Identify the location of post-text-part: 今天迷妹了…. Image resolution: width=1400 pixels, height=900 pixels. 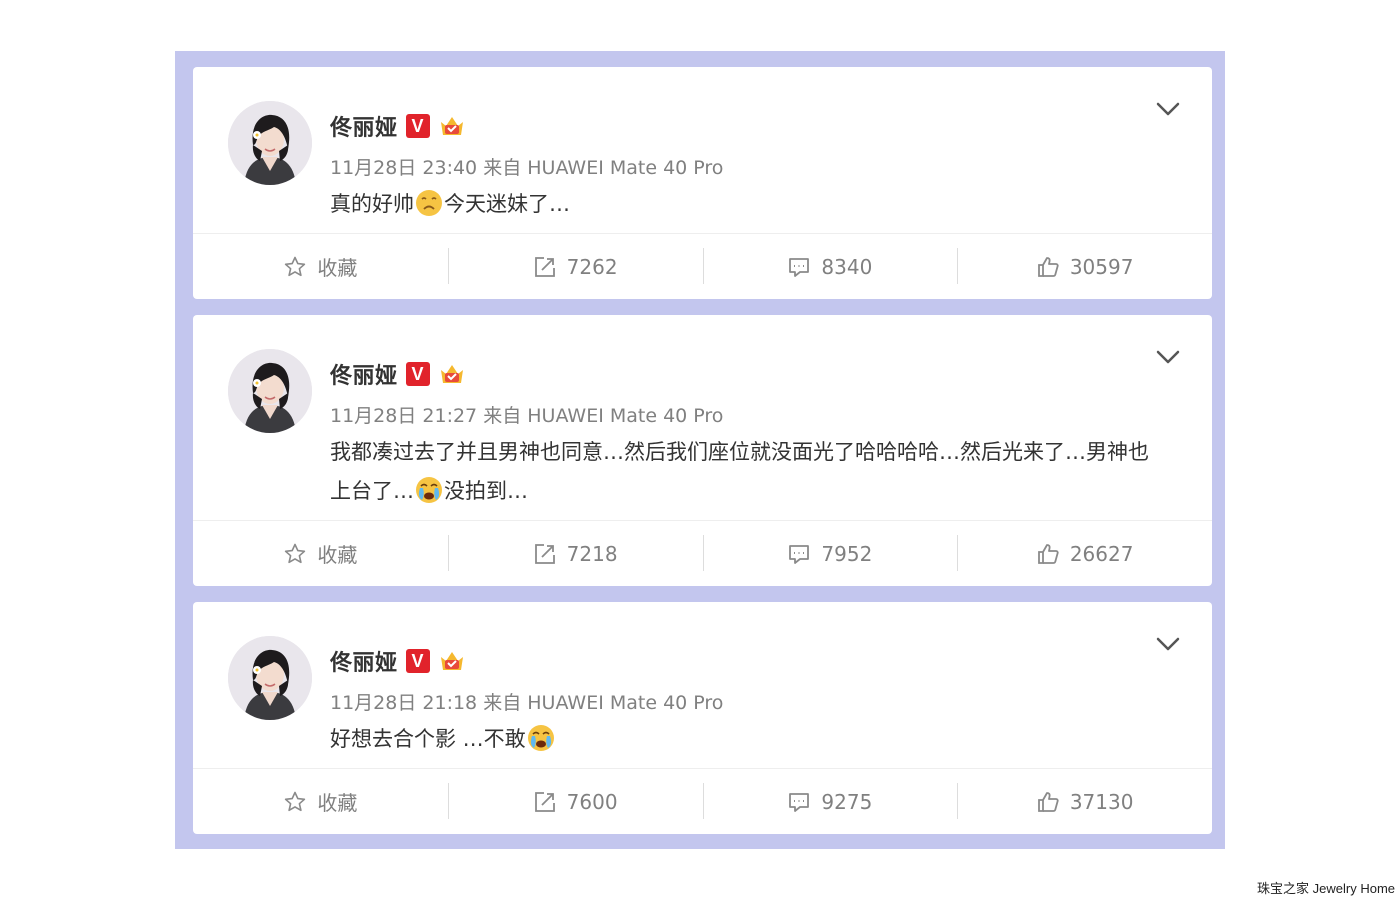
(507, 204).